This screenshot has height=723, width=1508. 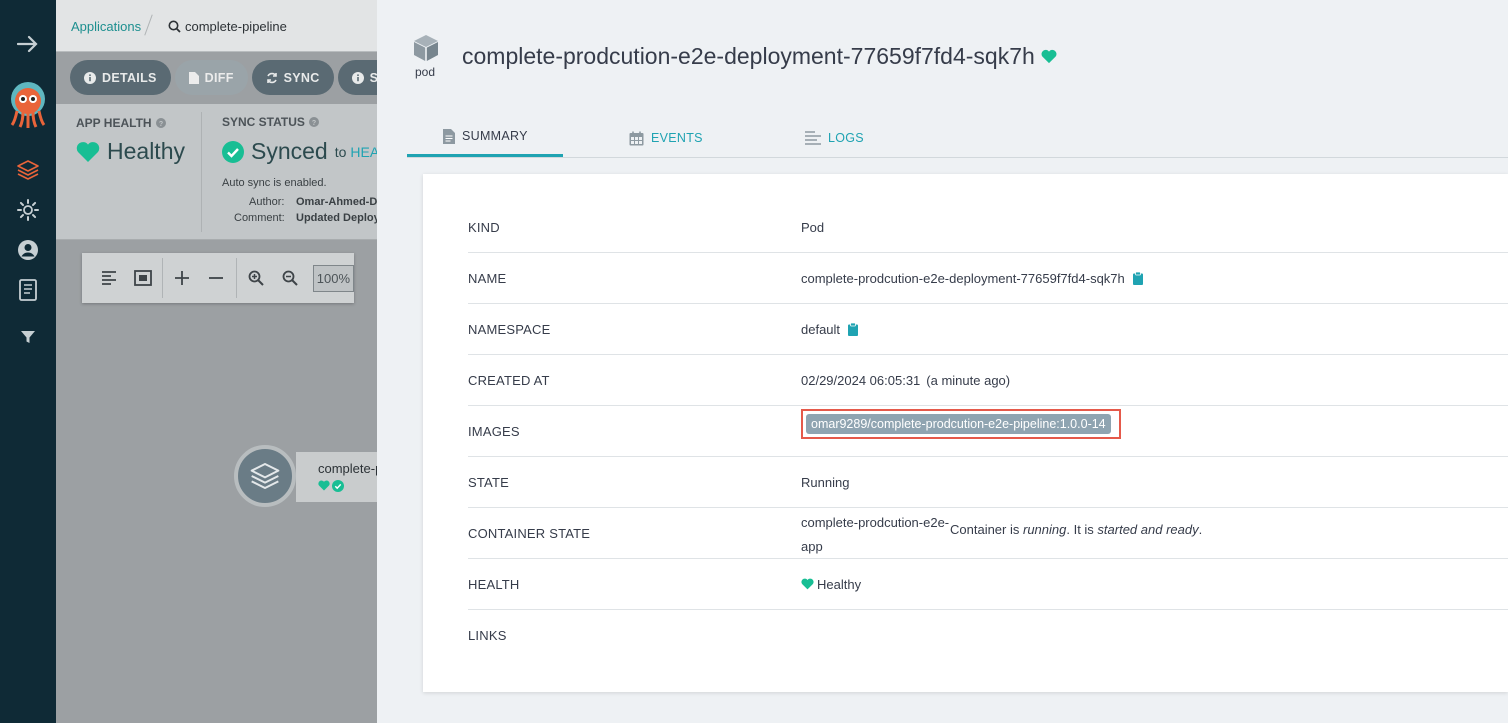 What do you see at coordinates (290, 278) in the screenshot?
I see `magnify-minus-icon` at bounding box center [290, 278].